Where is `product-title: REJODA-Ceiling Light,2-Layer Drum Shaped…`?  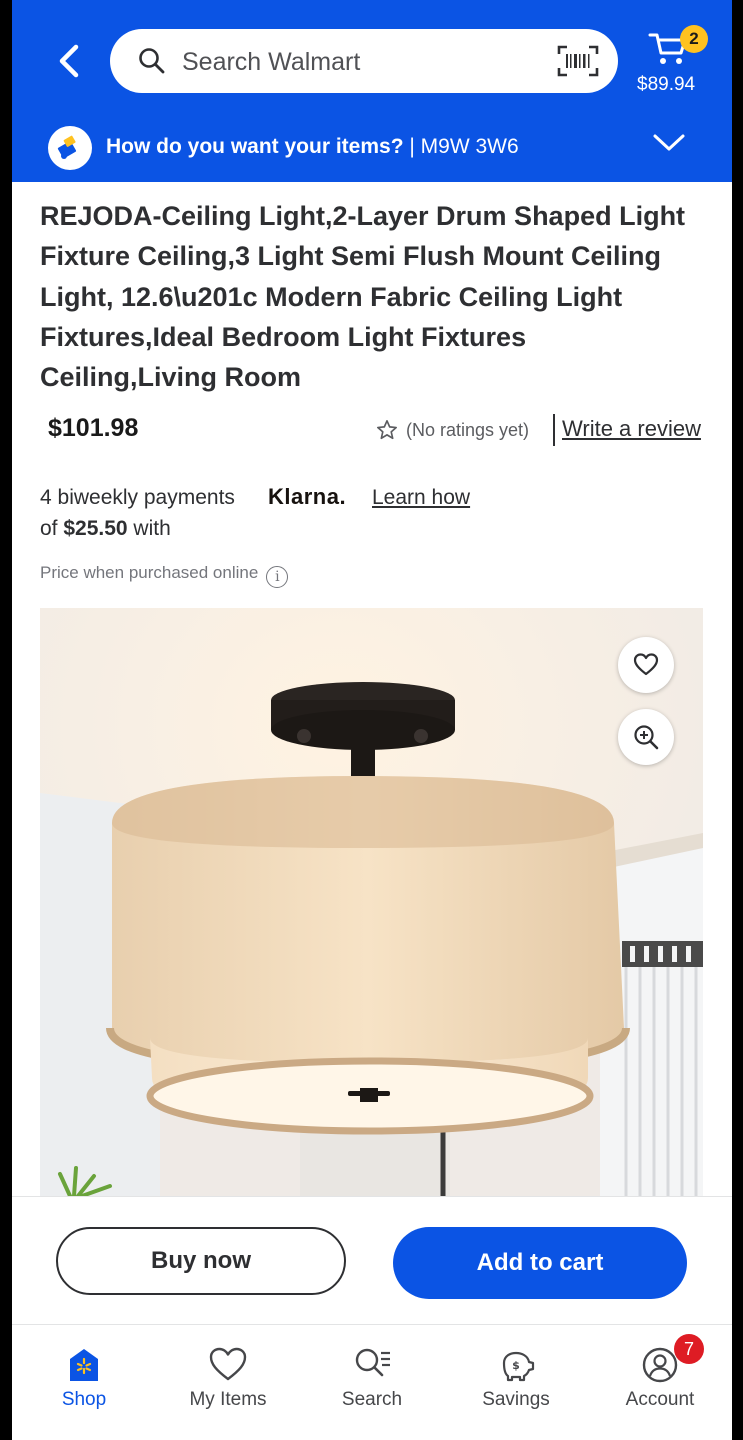 product-title: REJODA-Ceiling Light,2-Layer Drum Shaped… is located at coordinates (363, 297).